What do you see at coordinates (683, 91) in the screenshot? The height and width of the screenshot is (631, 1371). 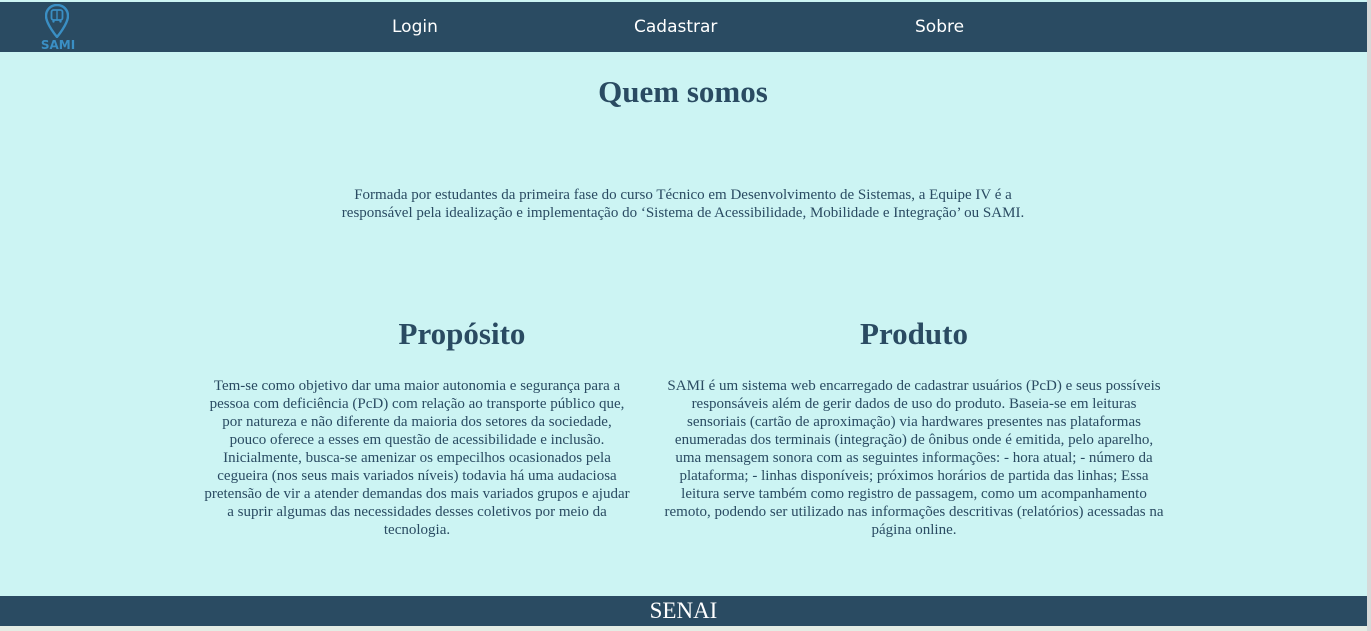 I see `page-title: Quem somos` at bounding box center [683, 91].